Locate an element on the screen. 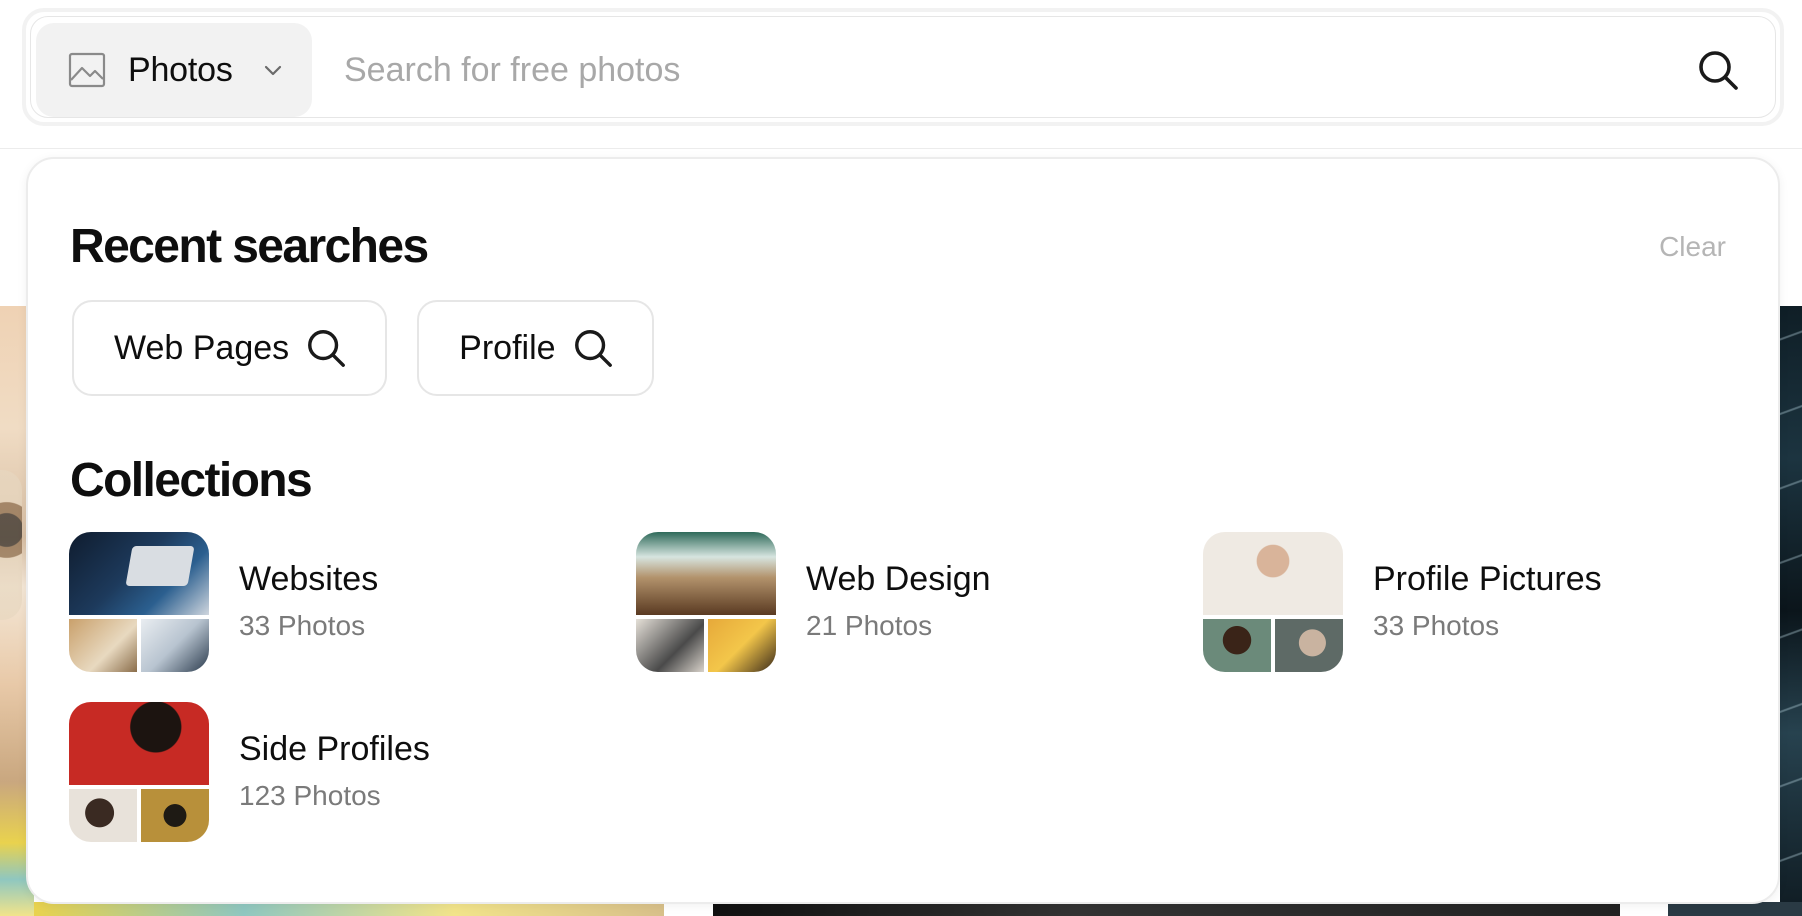 Image resolution: width=1802 pixels, height=916 pixels. collection-item-websites: Websites 33 Photos is located at coordinates (329, 603).